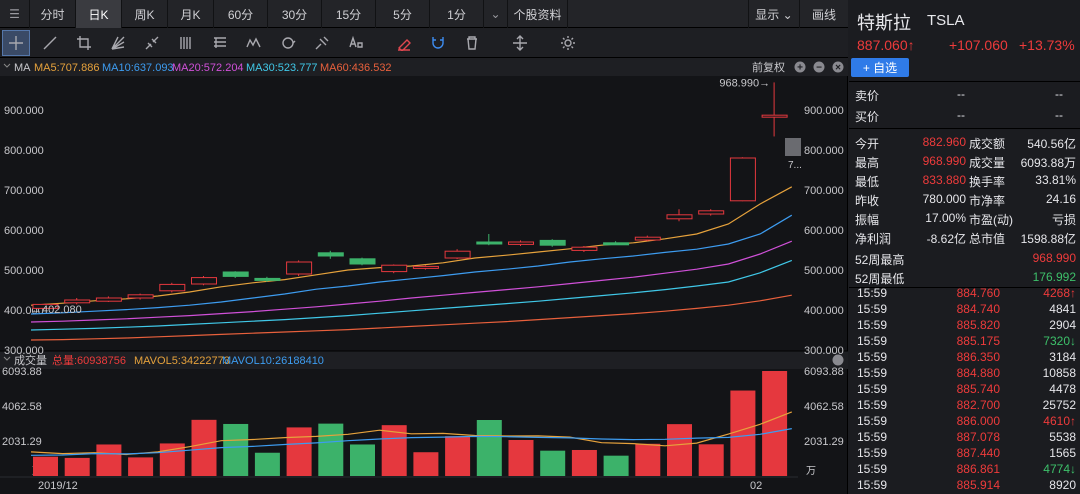 This screenshot has height=494, width=1080. What do you see at coordinates (220, 43) in the screenshot?
I see `ruler-icon` at bounding box center [220, 43].